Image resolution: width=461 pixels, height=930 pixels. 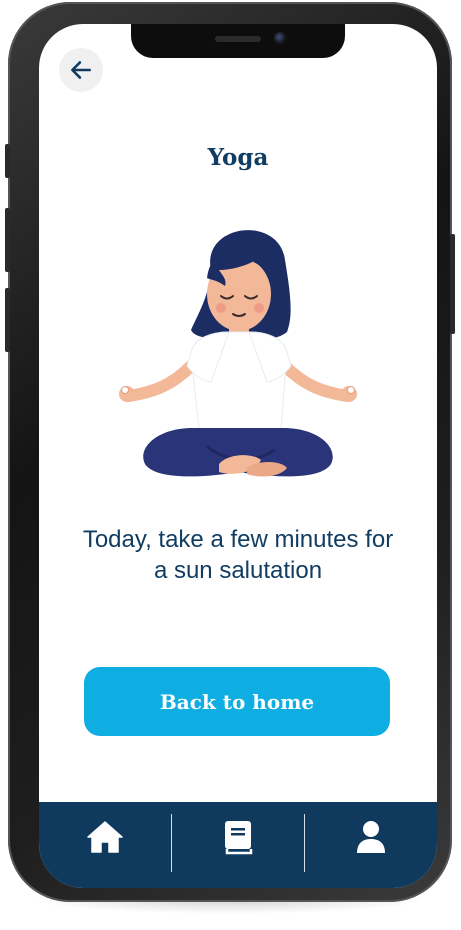 What do you see at coordinates (239, 838) in the screenshot?
I see `book-icon` at bounding box center [239, 838].